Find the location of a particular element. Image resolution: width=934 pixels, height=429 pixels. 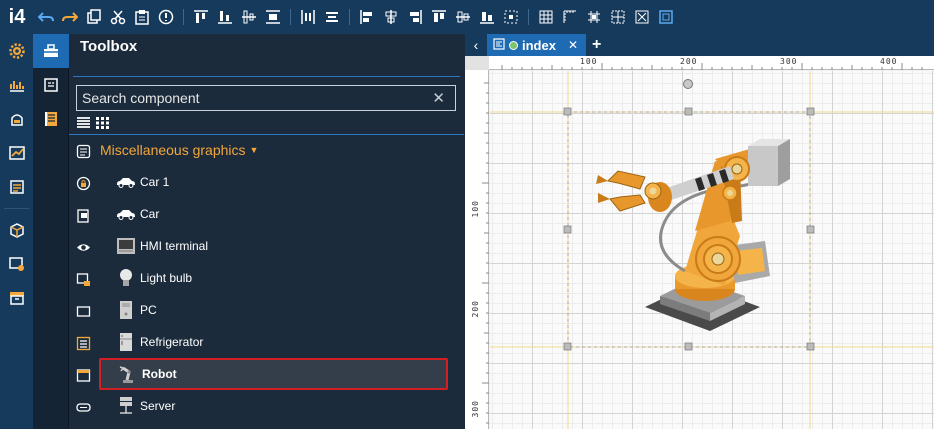

redo-icon is located at coordinates (70, 17).